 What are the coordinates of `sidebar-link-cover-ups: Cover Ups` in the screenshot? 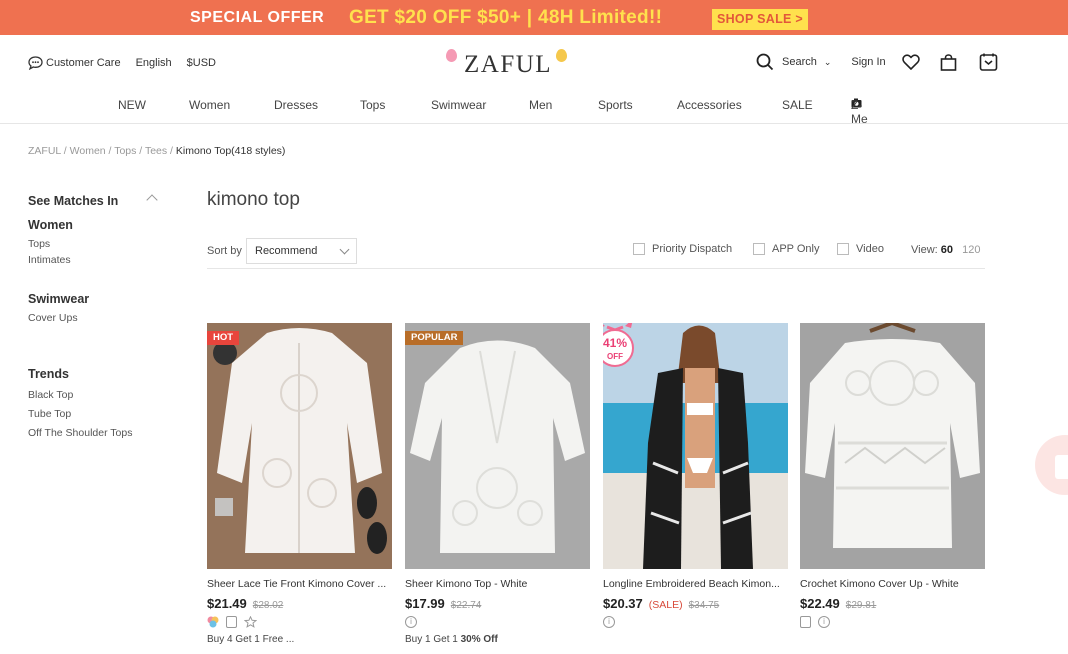 It's located at (58, 318).